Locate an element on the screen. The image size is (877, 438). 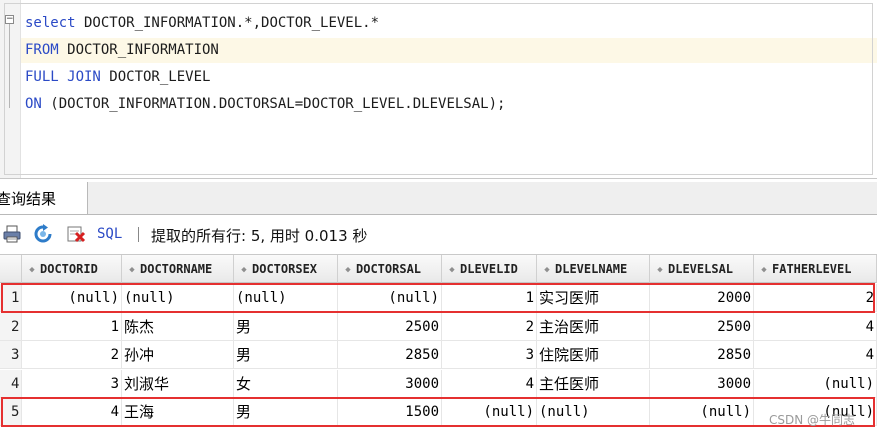
column-header-doctorsex: ◆ DOCTORSEX is located at coordinates (286, 269).